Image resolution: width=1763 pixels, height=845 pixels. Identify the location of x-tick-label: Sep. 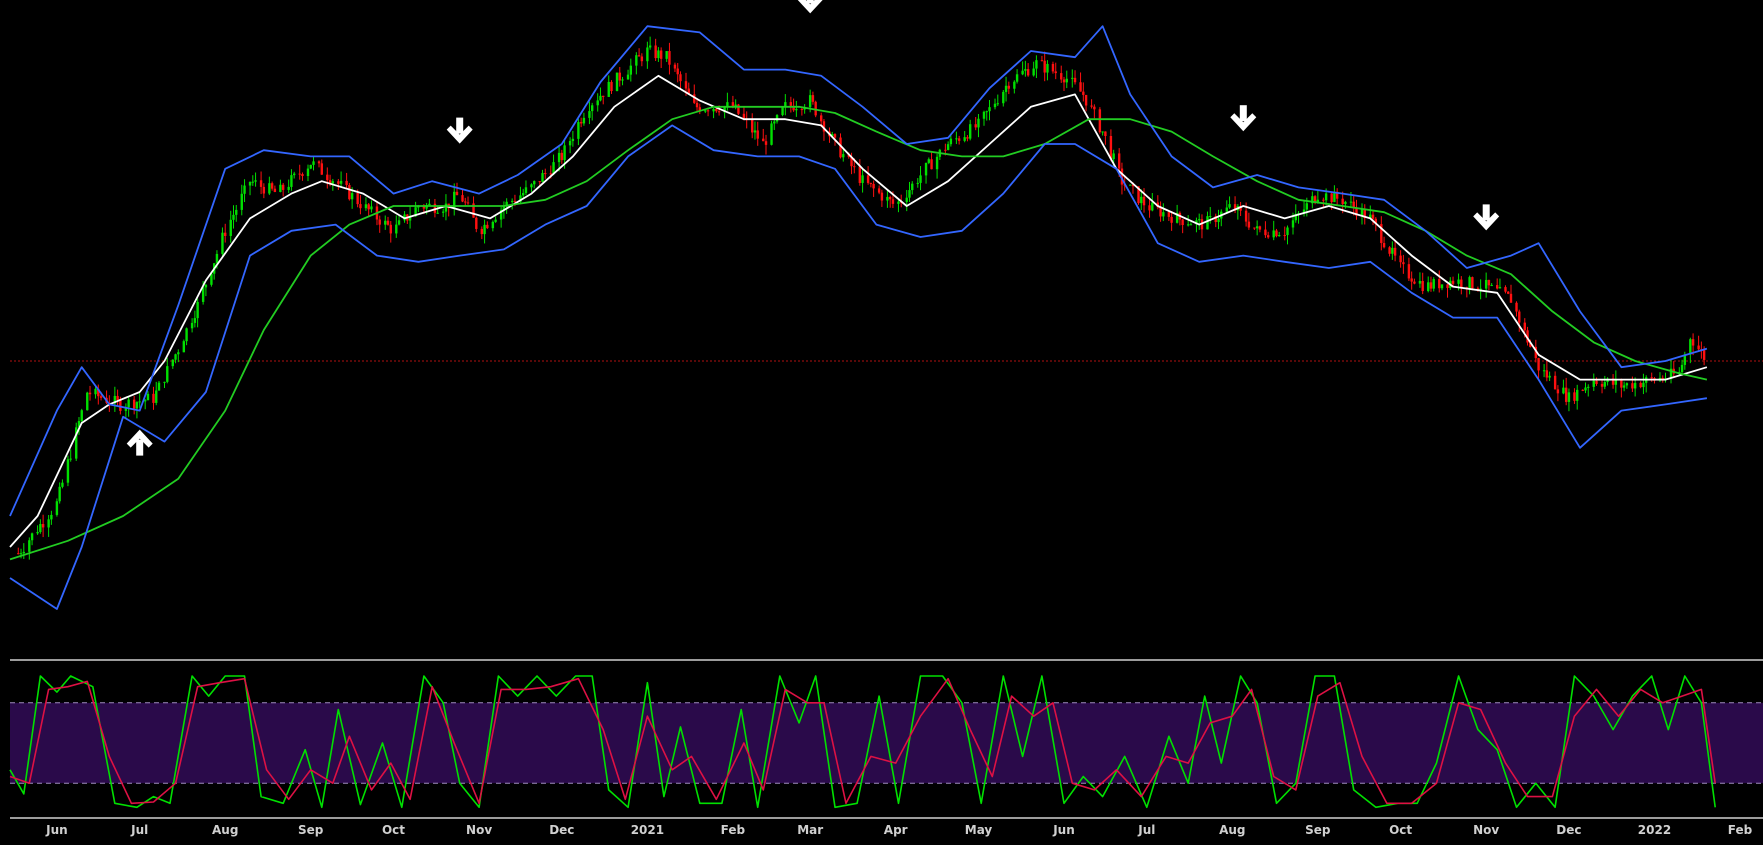
(1318, 830).